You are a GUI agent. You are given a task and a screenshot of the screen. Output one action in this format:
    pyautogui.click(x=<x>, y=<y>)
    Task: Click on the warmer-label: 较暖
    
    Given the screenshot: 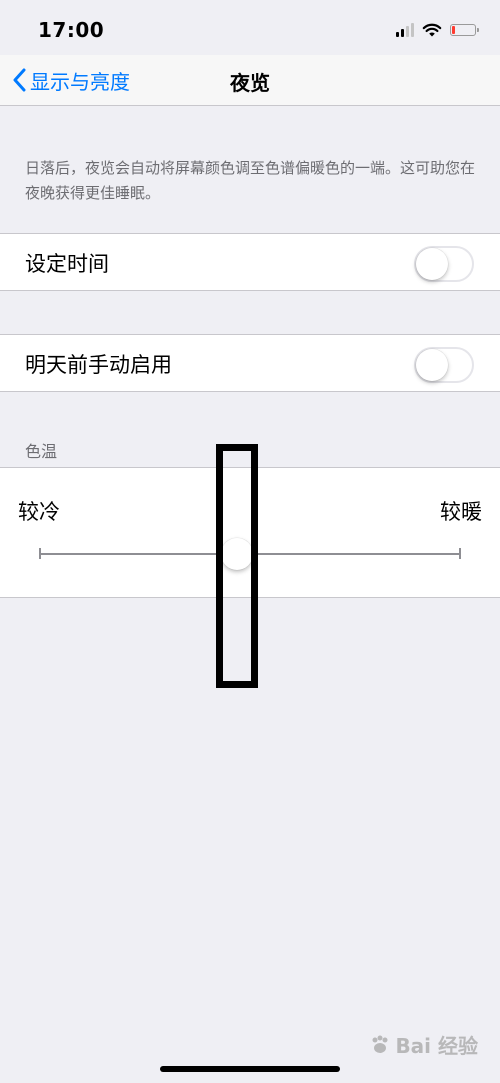 What is the action you would take?
    pyautogui.click(x=461, y=512)
    